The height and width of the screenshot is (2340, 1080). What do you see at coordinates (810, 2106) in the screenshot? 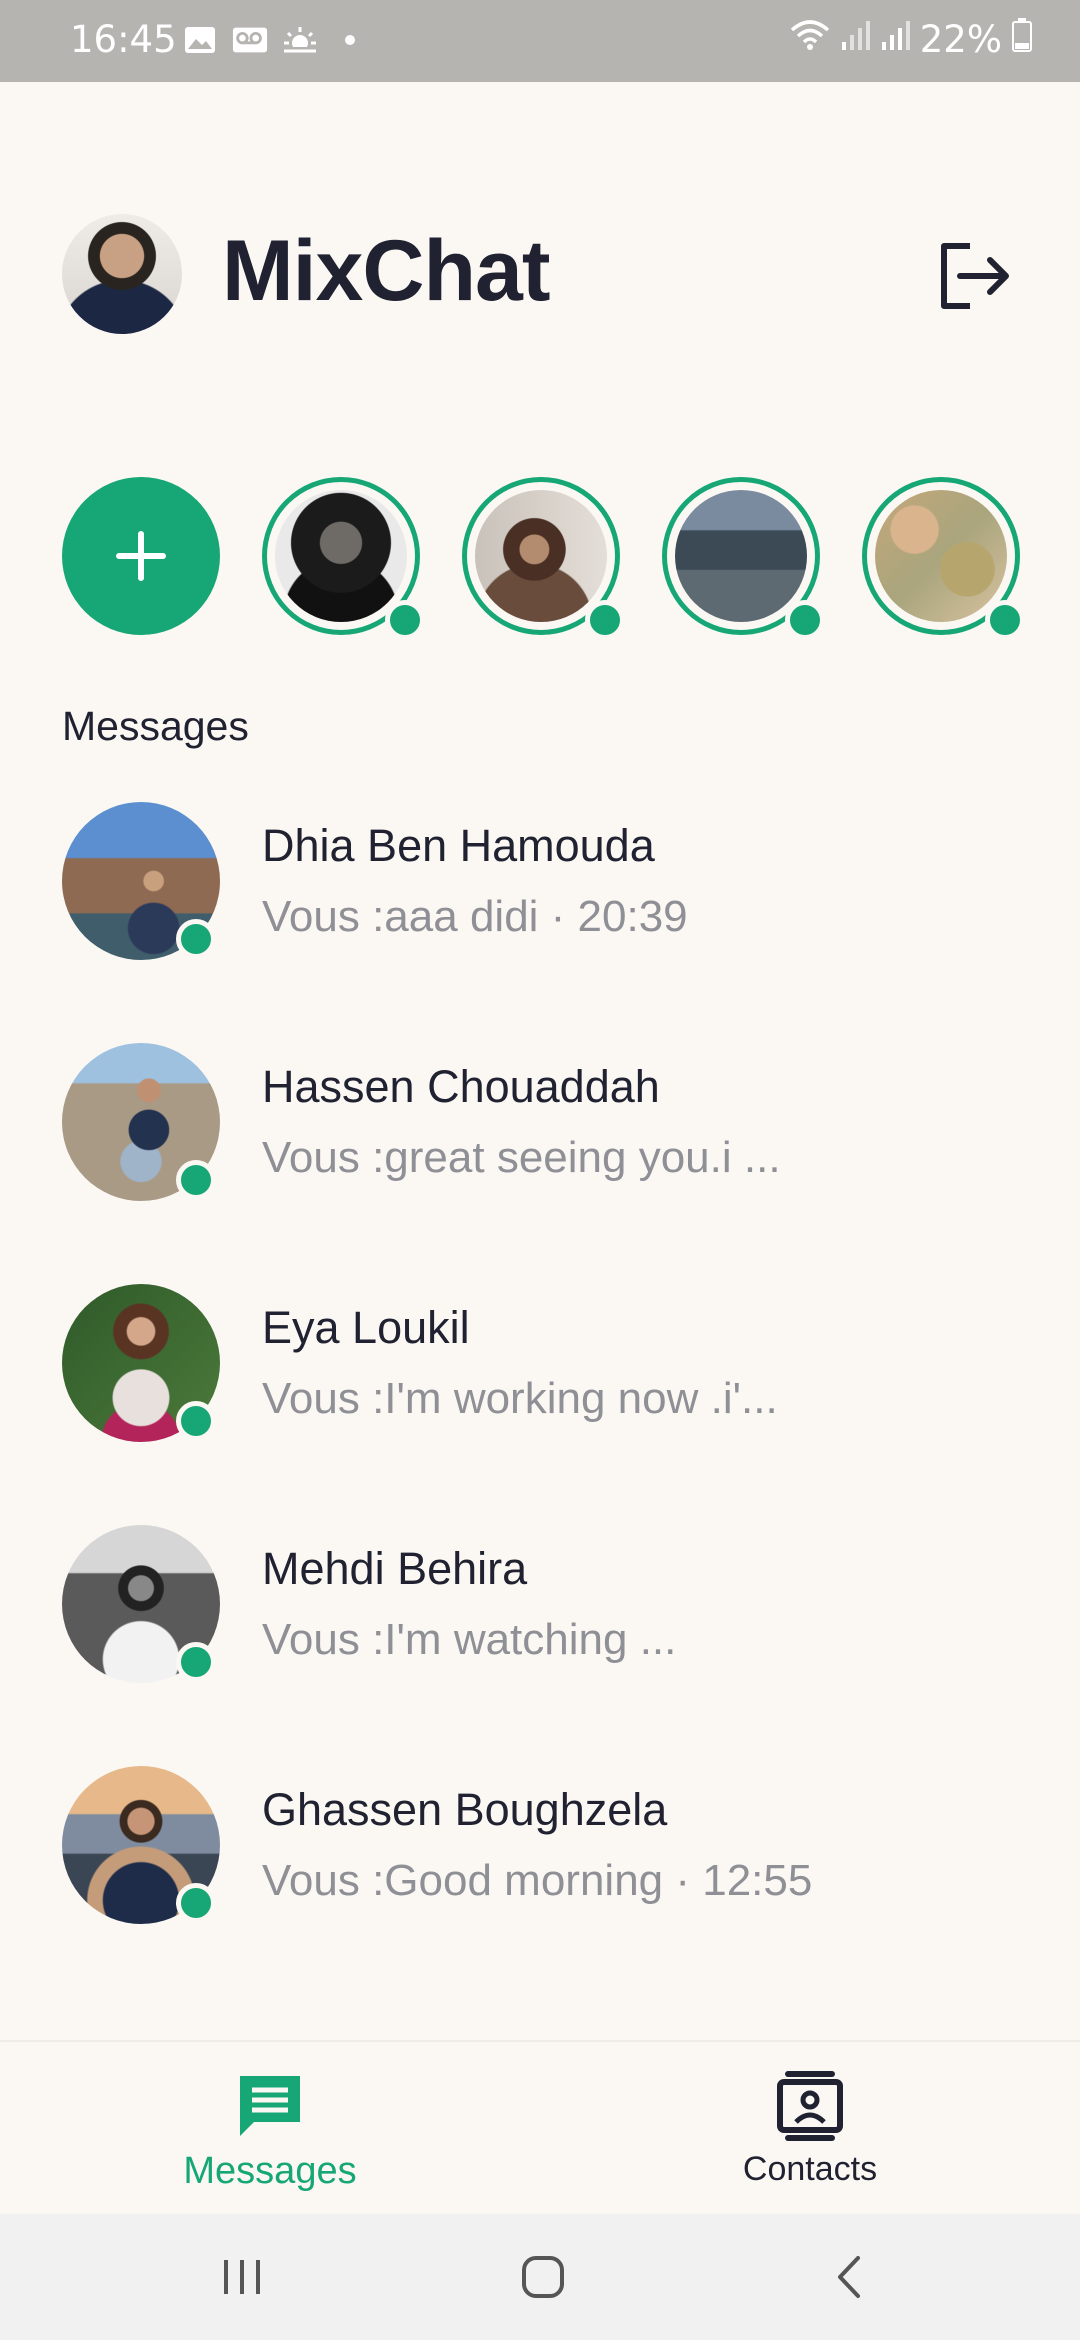
I see `contacts-icon` at bounding box center [810, 2106].